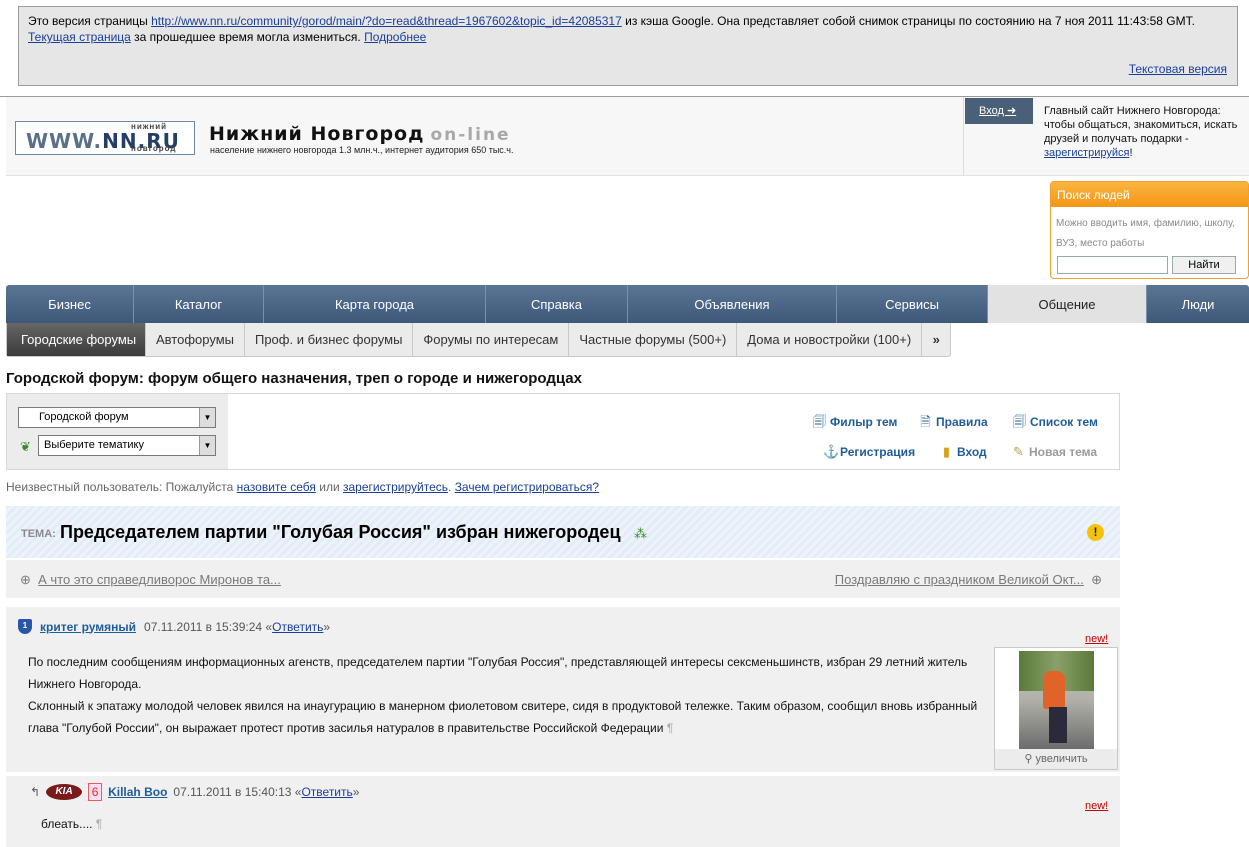 This screenshot has width=1249, height=847. I want to click on next-topic: Поздравляю с праздником Великой Окт... ⊕, so click(968, 580).